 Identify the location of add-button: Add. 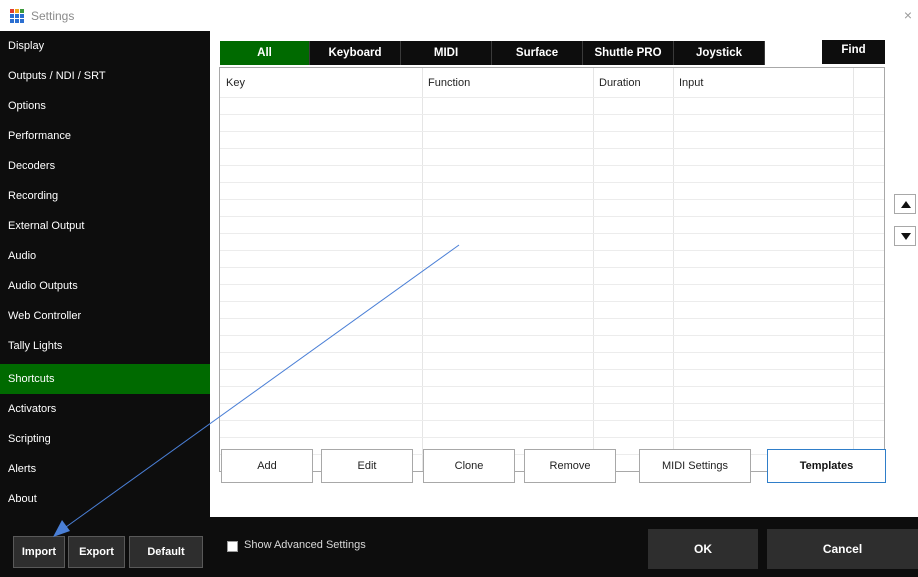
(267, 466).